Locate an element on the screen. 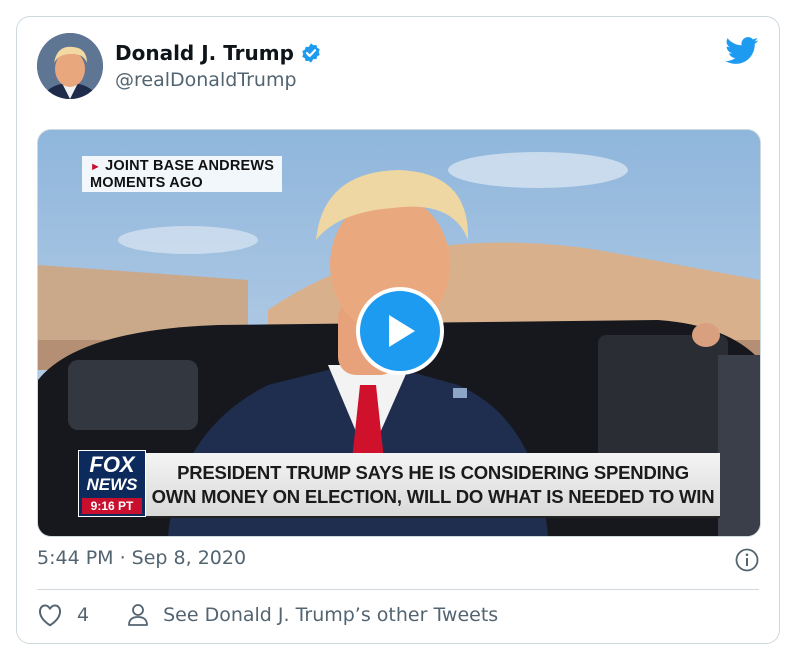 This screenshot has width=799, height=665. person-icon is located at coordinates (138, 615).